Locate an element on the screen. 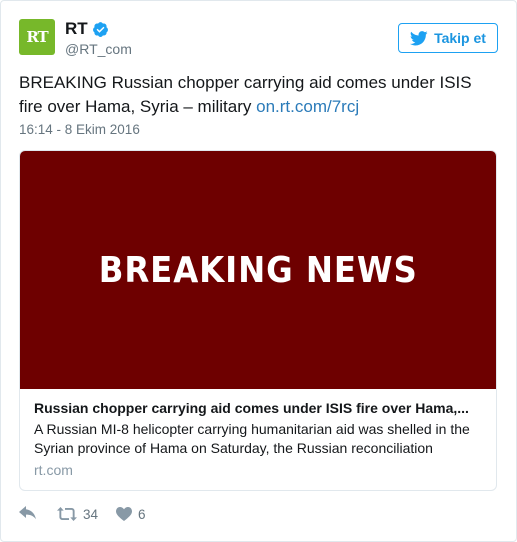 Image resolution: width=517 pixels, height=542 pixels. card-image-text: BREAKING NEWS is located at coordinates (258, 270).